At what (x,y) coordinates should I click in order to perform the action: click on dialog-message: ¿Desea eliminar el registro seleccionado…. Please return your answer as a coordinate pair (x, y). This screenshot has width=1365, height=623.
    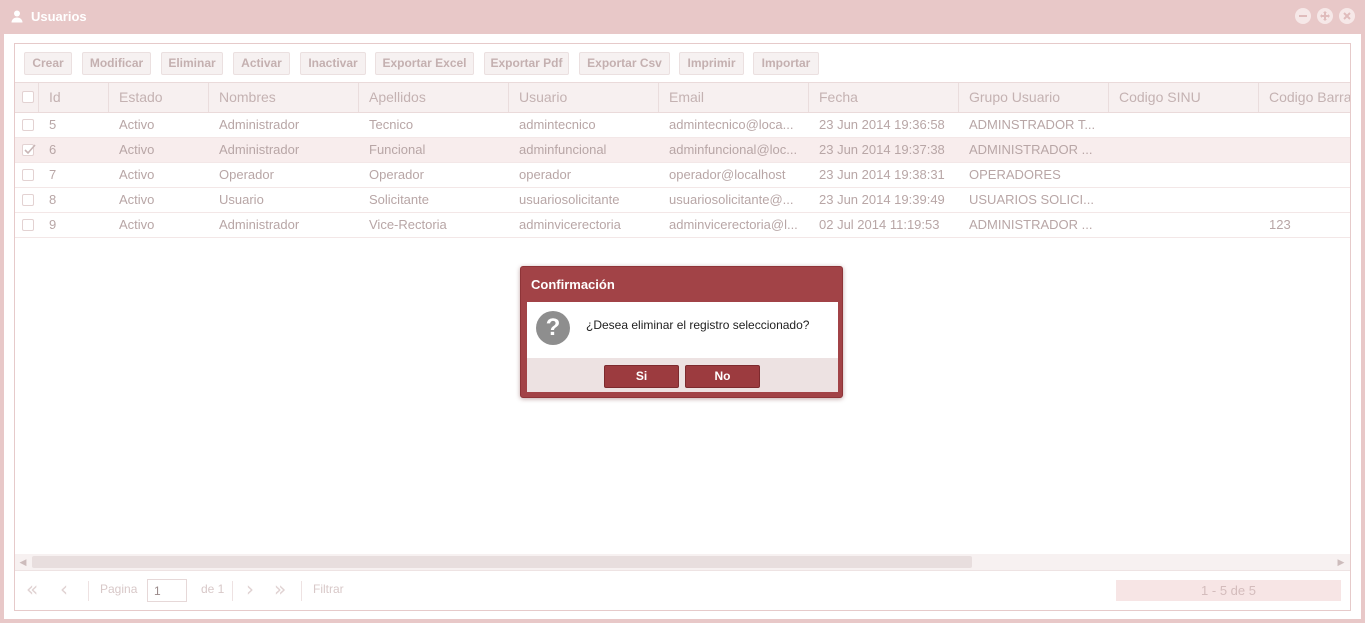
    Looking at the image, I should click on (698, 325).